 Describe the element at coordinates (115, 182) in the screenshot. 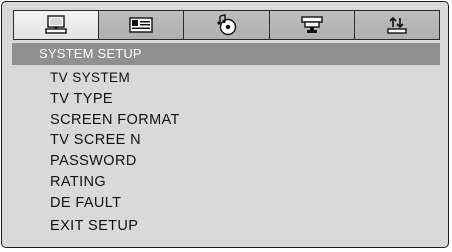

I see `menu-item-rating: RATING` at that location.